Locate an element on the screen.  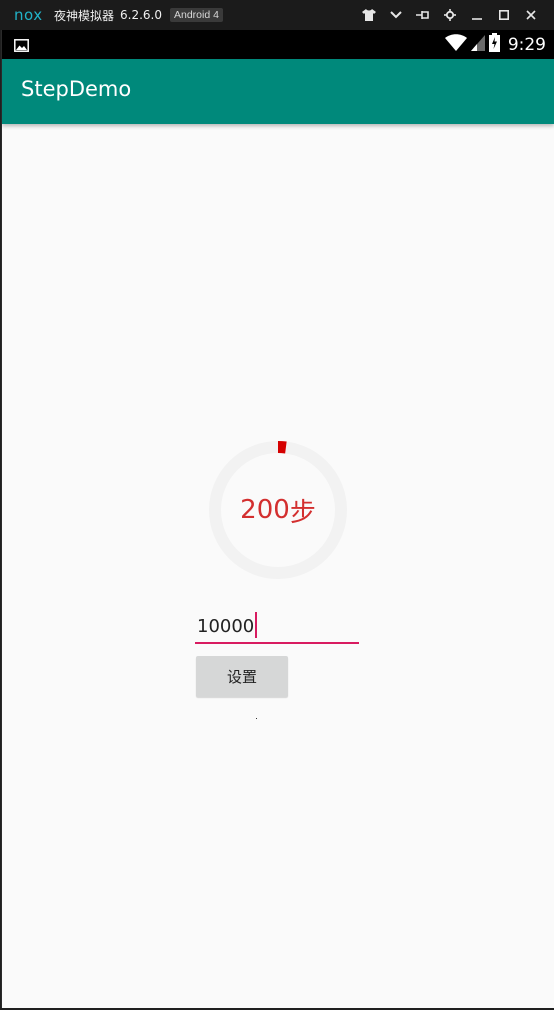
close-icon is located at coordinates (530, 15).